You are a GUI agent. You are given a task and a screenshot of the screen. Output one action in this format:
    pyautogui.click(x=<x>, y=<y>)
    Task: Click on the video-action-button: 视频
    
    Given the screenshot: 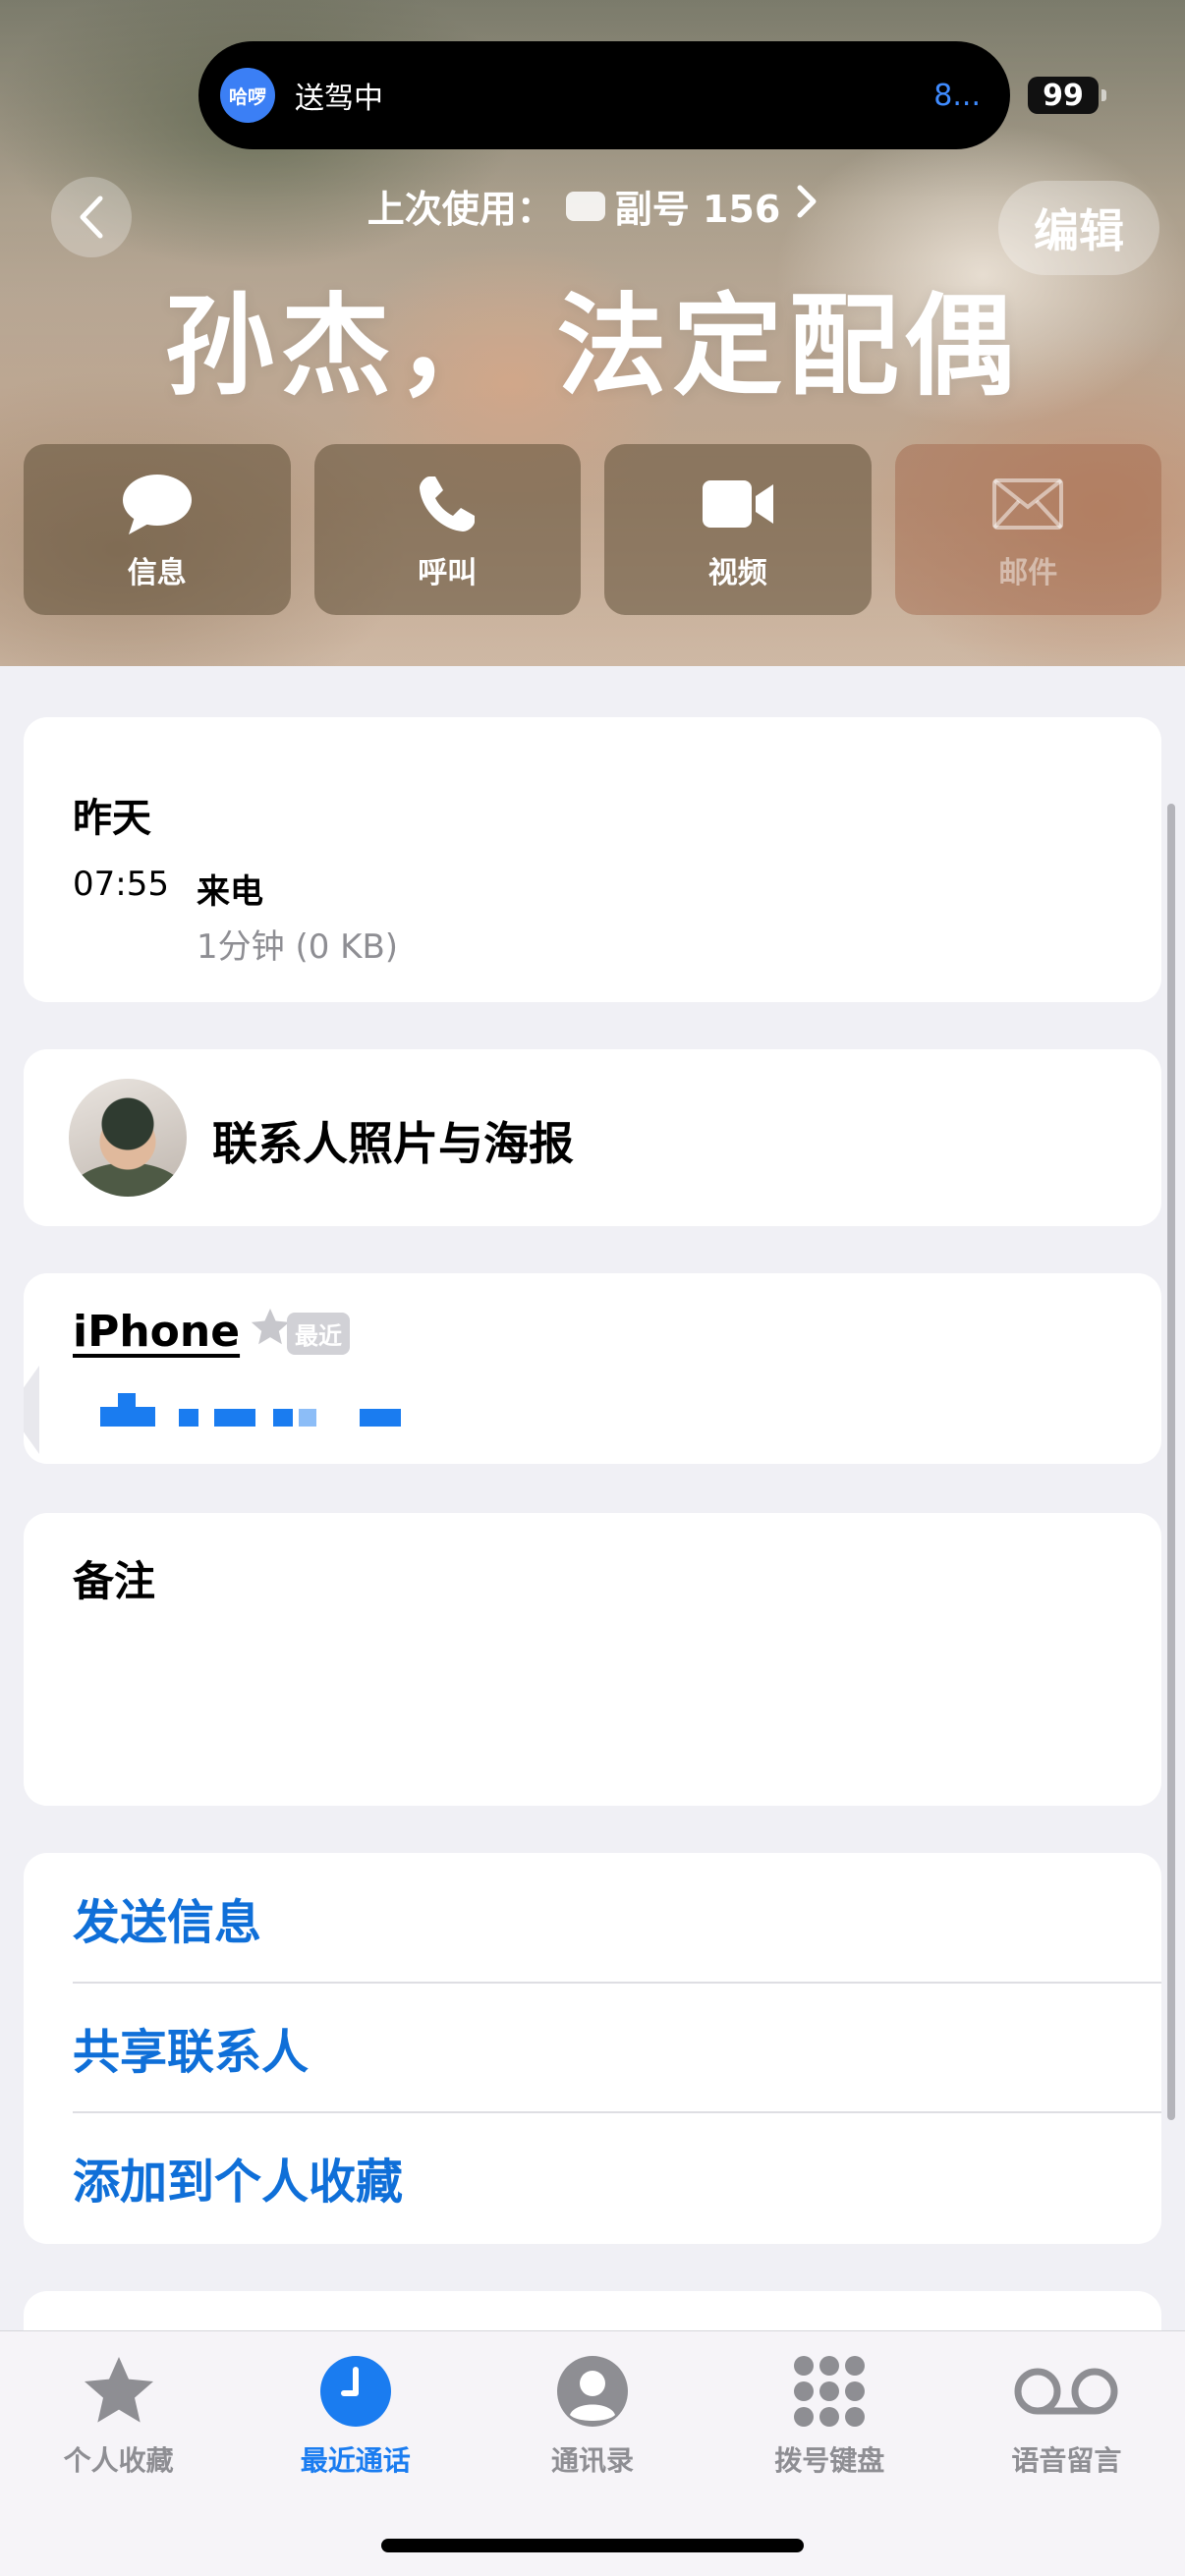 What is the action you would take?
    pyautogui.click(x=738, y=529)
    